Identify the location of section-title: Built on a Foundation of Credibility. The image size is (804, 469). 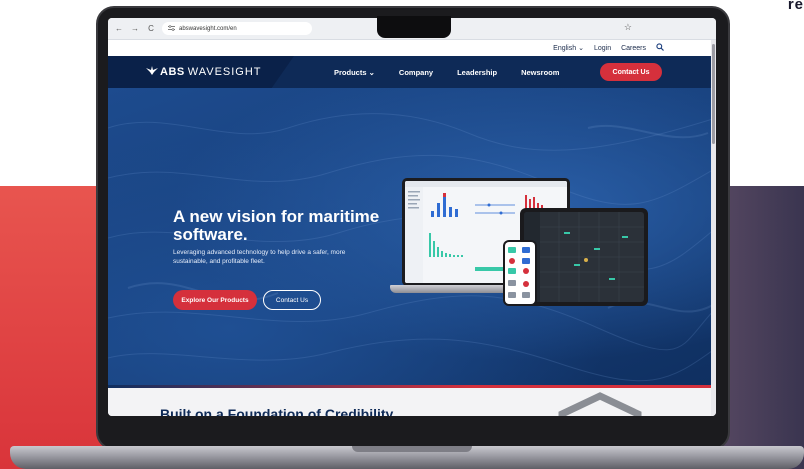
(277, 411).